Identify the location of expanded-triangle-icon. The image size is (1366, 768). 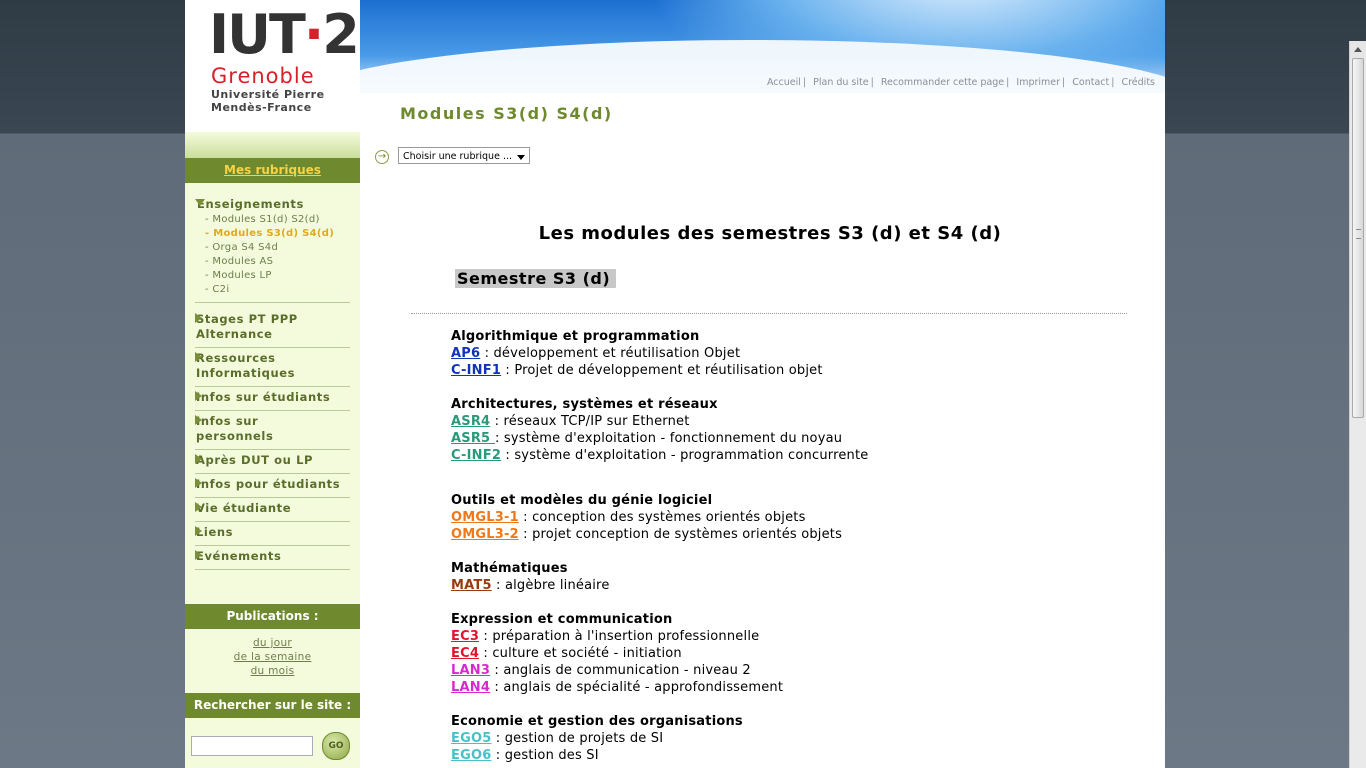
(200, 202).